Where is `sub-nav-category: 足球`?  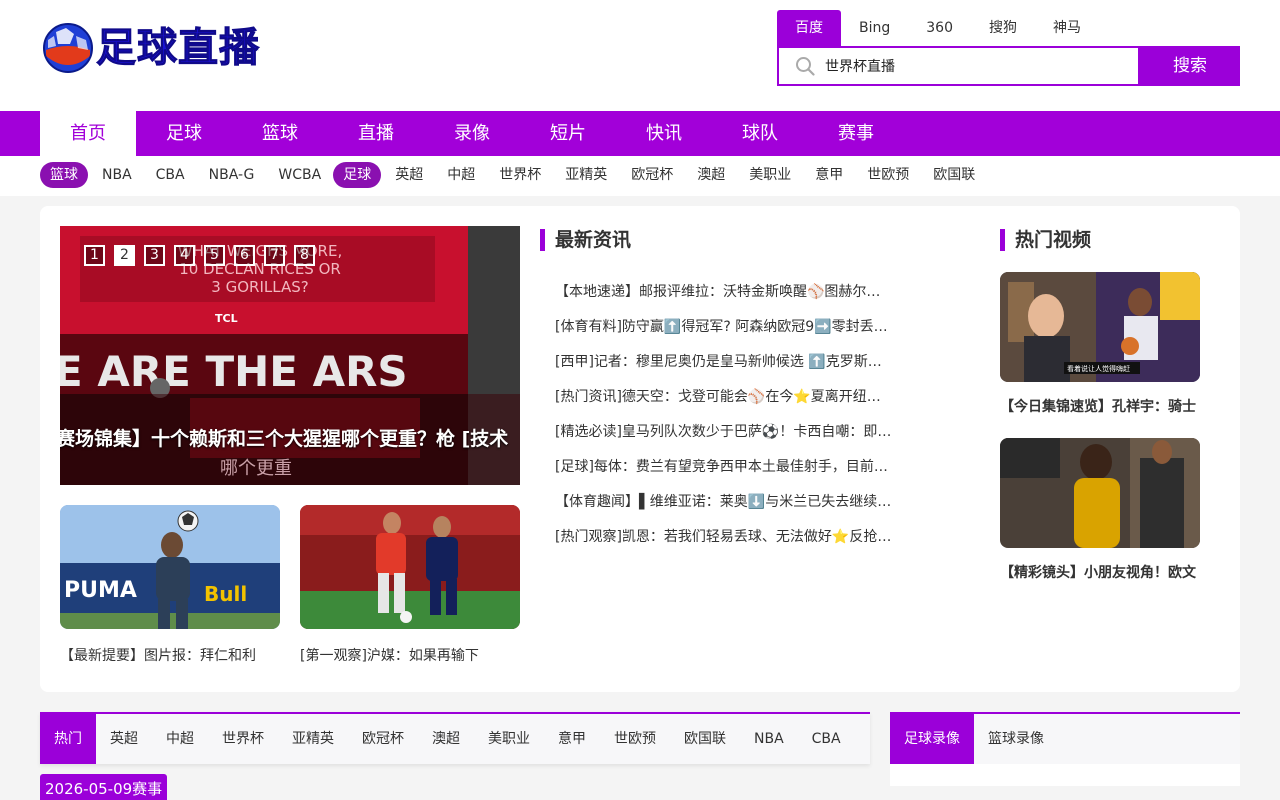 sub-nav-category: 足球 is located at coordinates (357, 175).